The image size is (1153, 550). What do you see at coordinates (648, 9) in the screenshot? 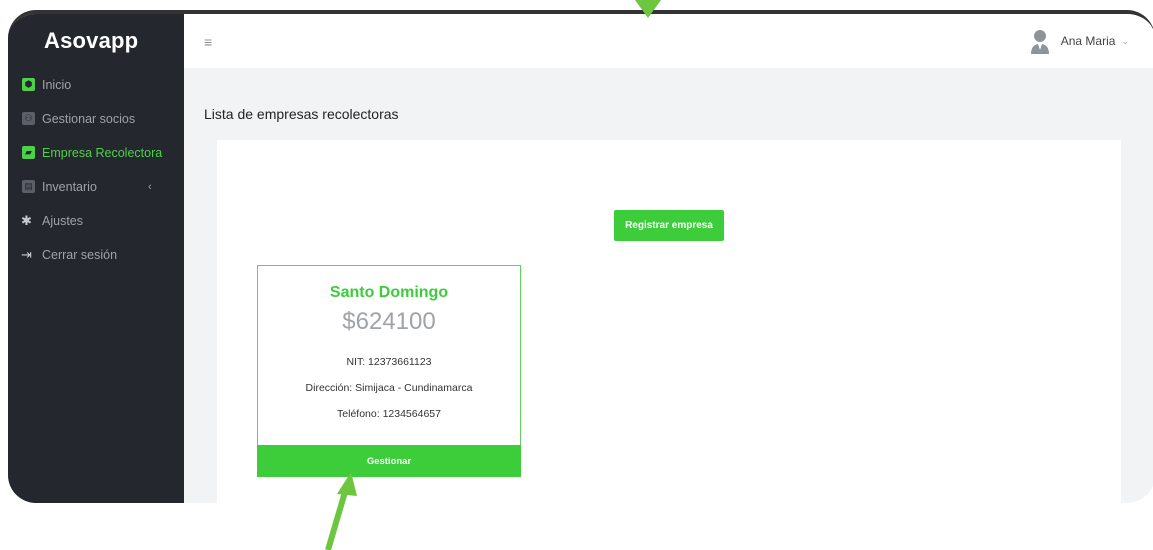
I see `top-arrow-icon` at bounding box center [648, 9].